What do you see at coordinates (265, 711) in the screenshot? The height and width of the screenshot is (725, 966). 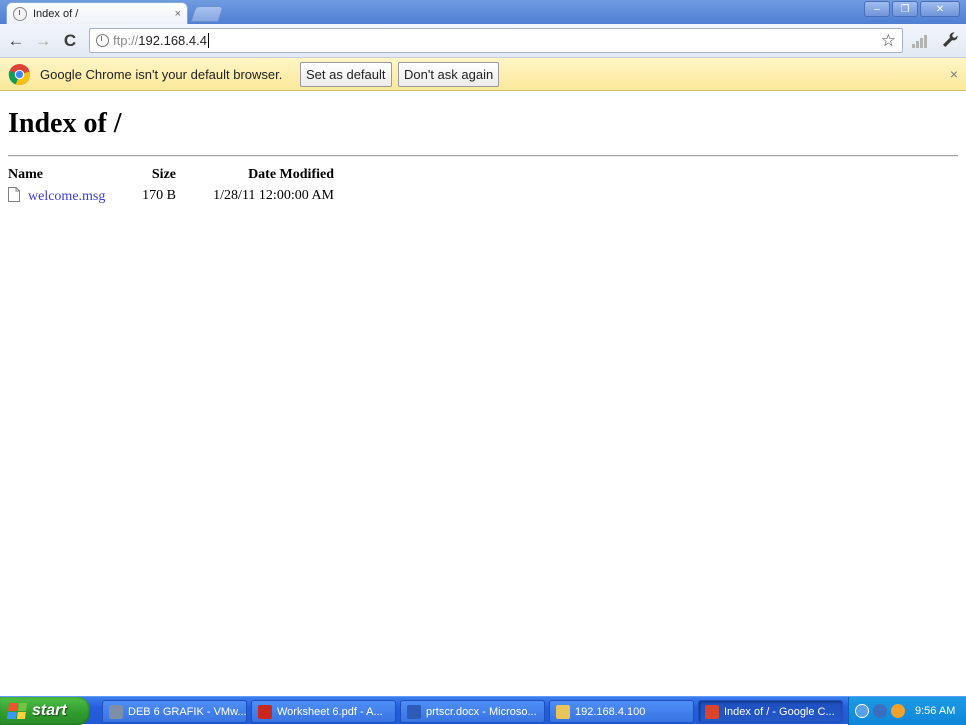 I see `pdf-icon` at bounding box center [265, 711].